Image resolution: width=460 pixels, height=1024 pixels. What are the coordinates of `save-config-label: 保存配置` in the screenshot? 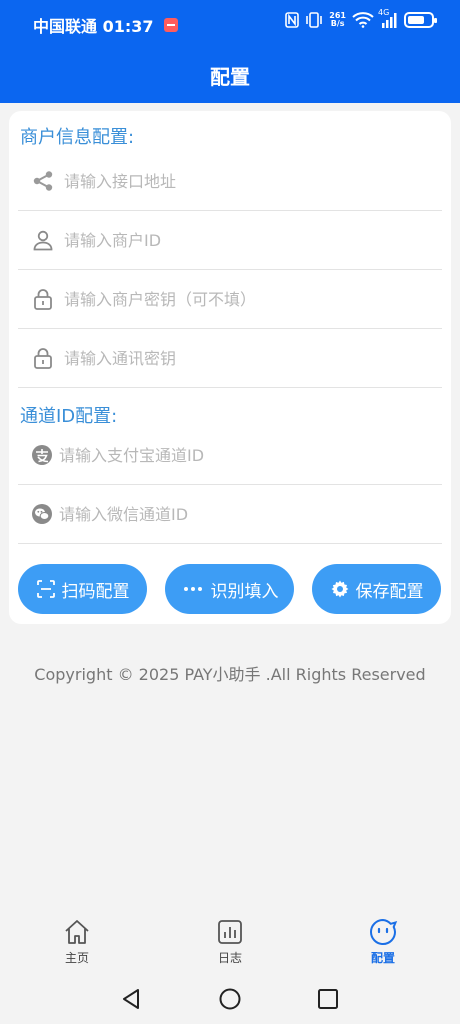 It's located at (389, 591).